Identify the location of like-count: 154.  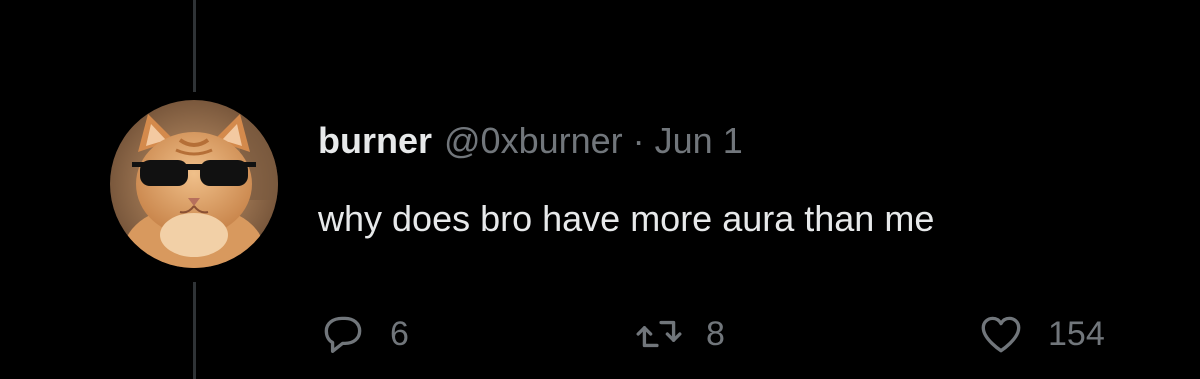
(1076, 334).